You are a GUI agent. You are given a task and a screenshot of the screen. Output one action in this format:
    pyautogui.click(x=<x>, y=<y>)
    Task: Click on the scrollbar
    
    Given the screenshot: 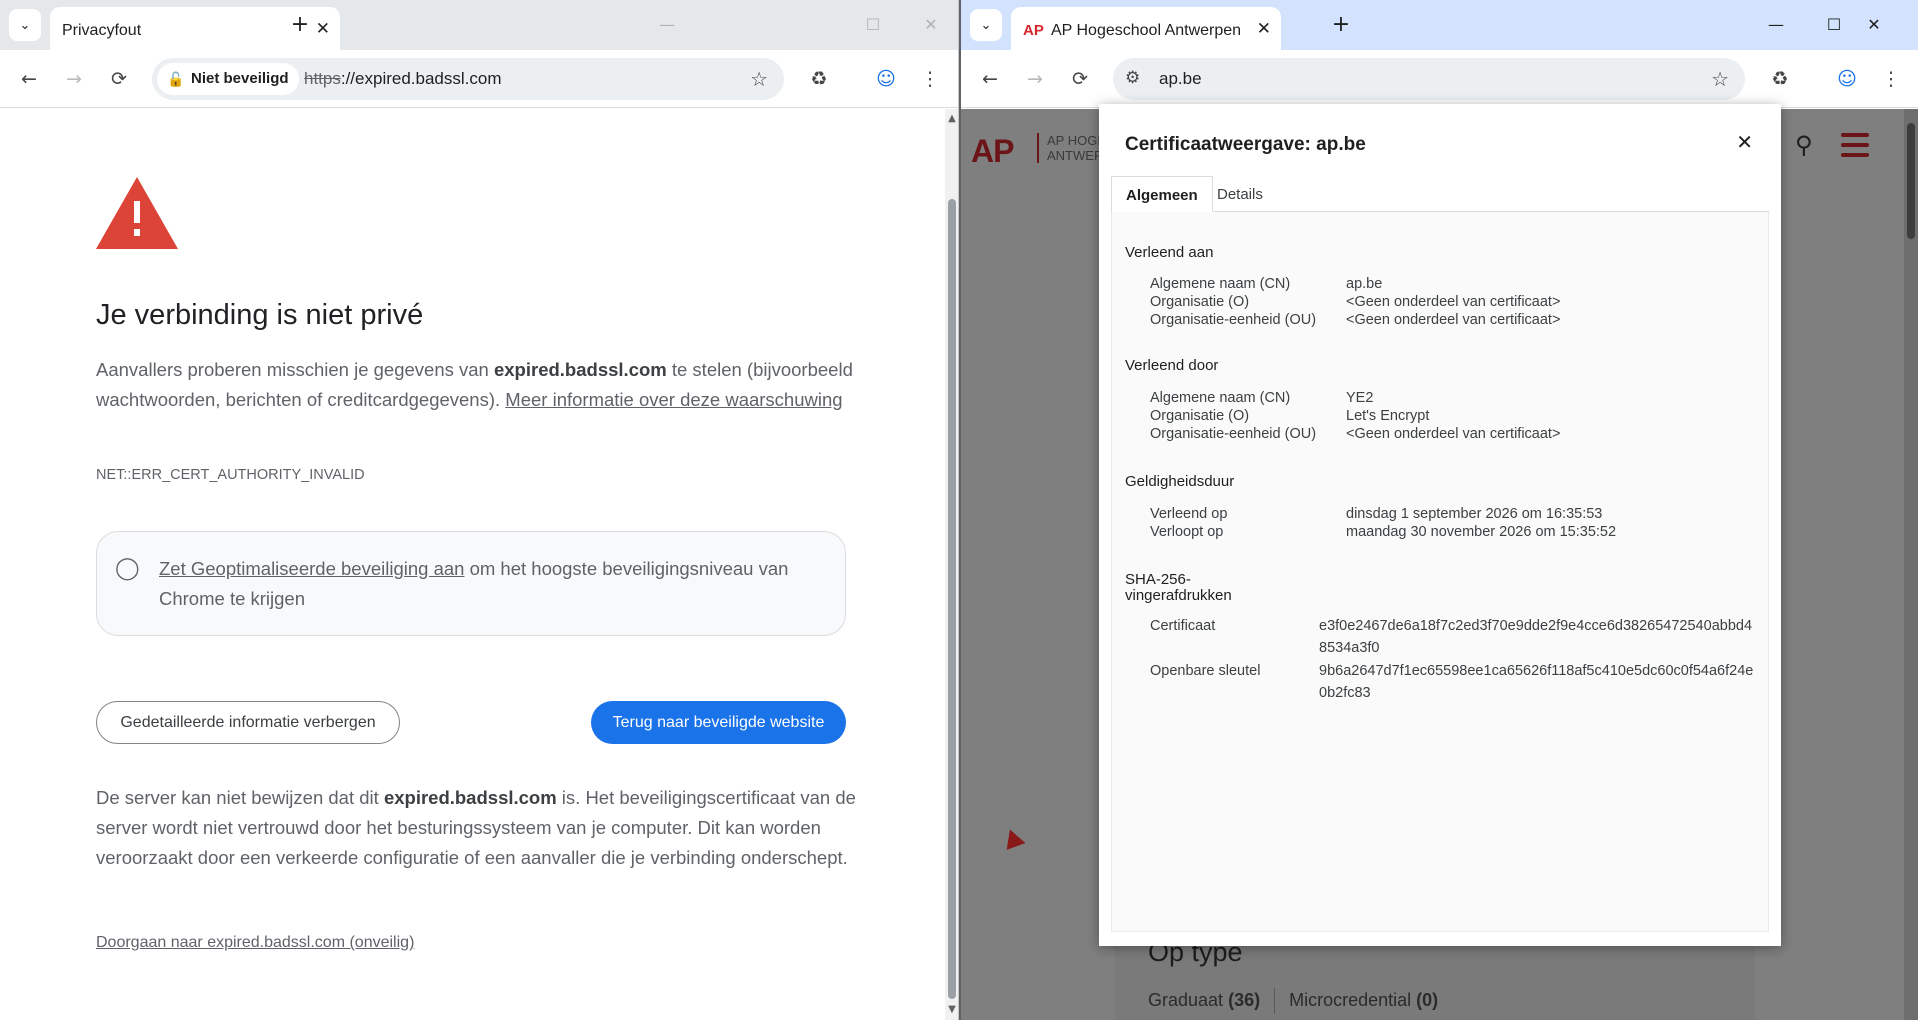 What is the action you would take?
    pyautogui.click(x=1911, y=564)
    